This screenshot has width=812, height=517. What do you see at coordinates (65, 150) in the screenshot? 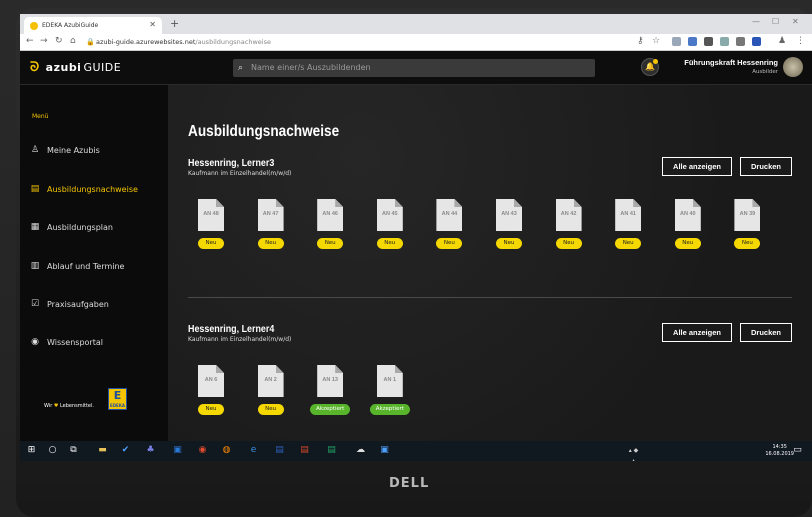
I see `sidebar-item-meine-azubis: ♙ Meine Azubis` at bounding box center [65, 150].